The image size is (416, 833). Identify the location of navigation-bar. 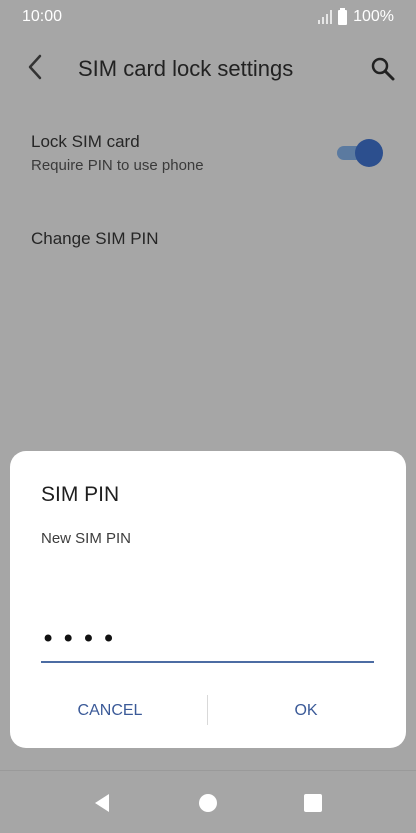
(208, 801).